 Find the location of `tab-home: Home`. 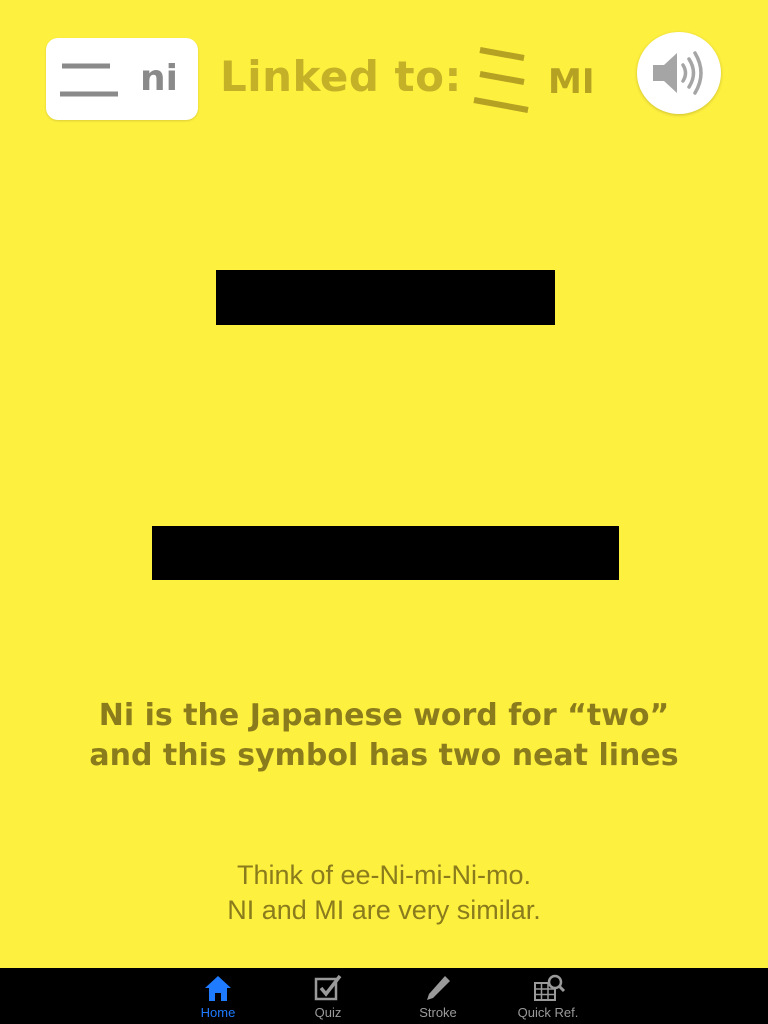

tab-home: Home is located at coordinates (218, 996).